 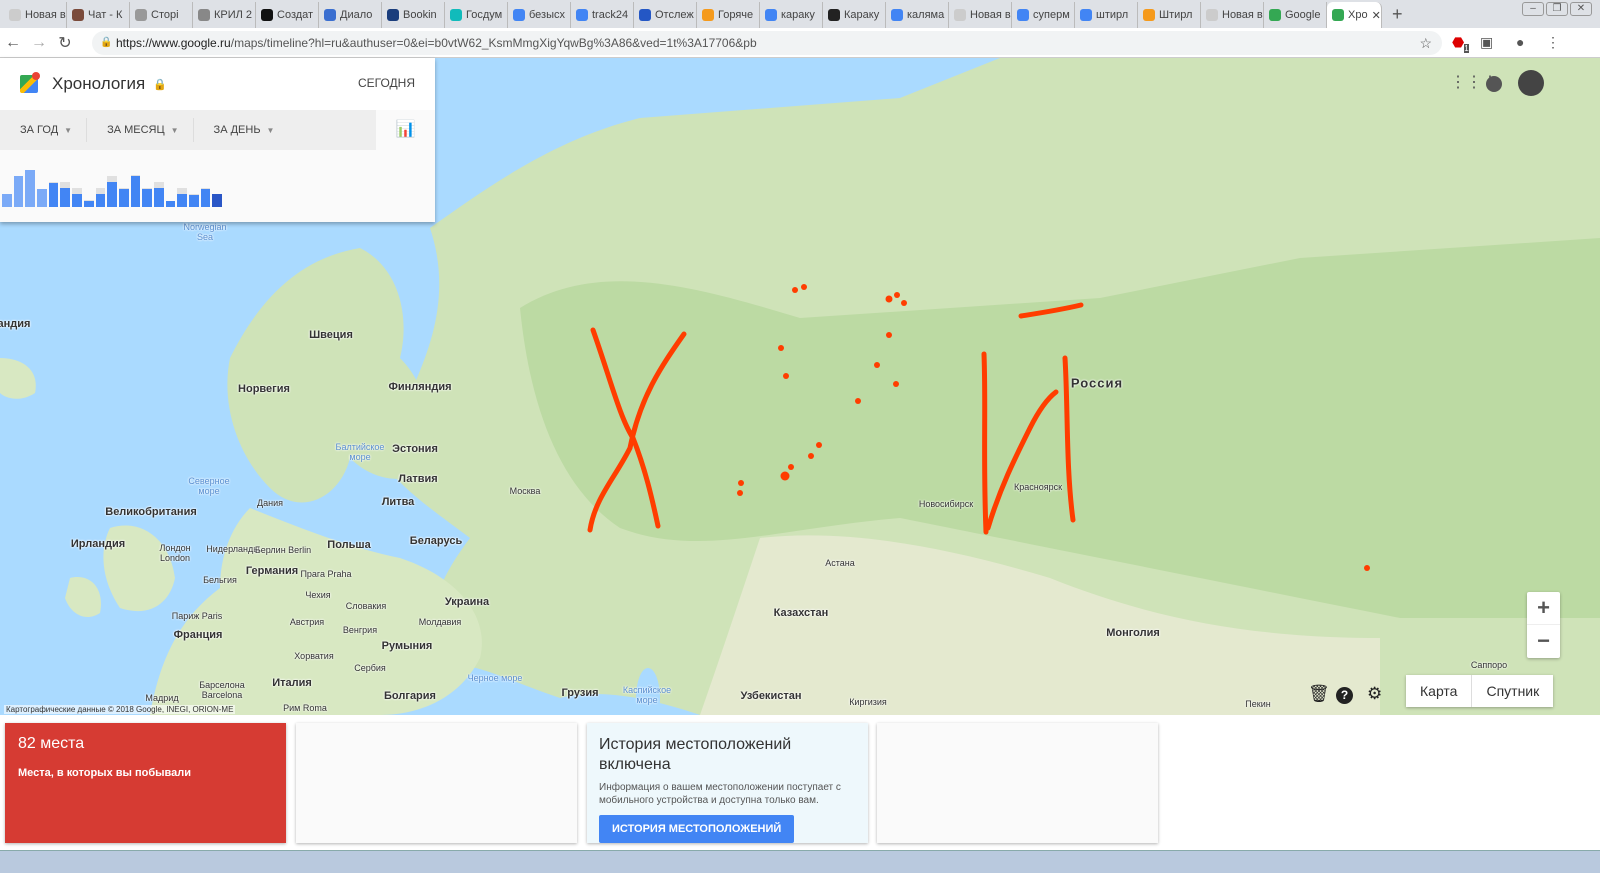 I want to click on close-tab-icon: ✕, so click(x=1376, y=15).